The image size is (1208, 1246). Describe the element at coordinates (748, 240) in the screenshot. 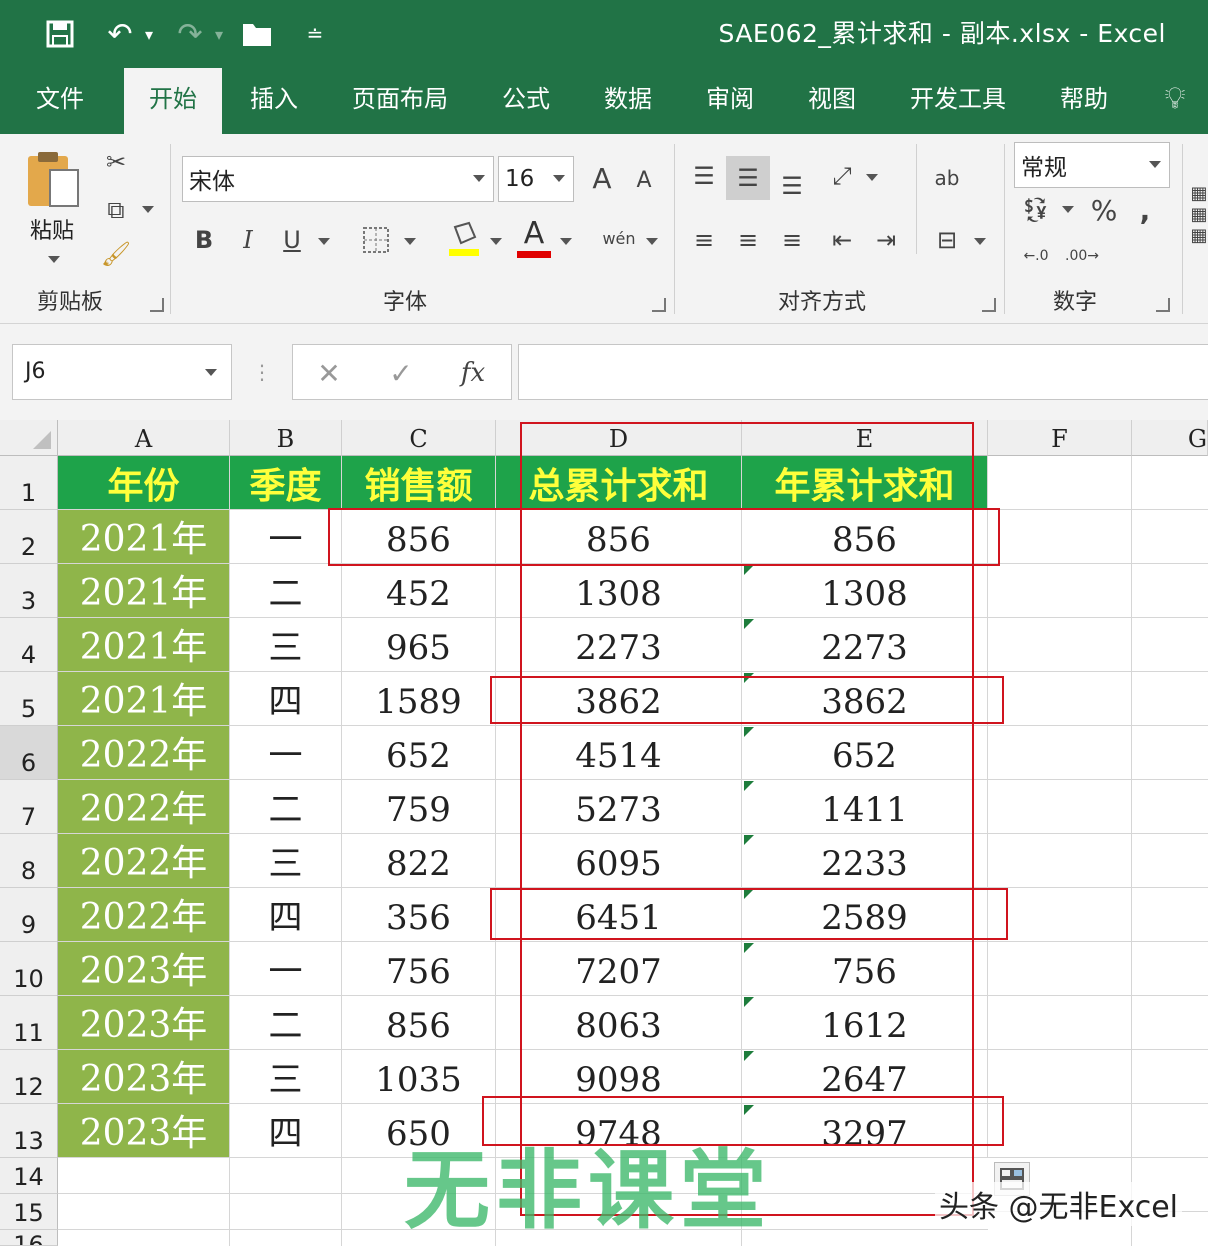

I see `align-center-icon: ≡` at that location.